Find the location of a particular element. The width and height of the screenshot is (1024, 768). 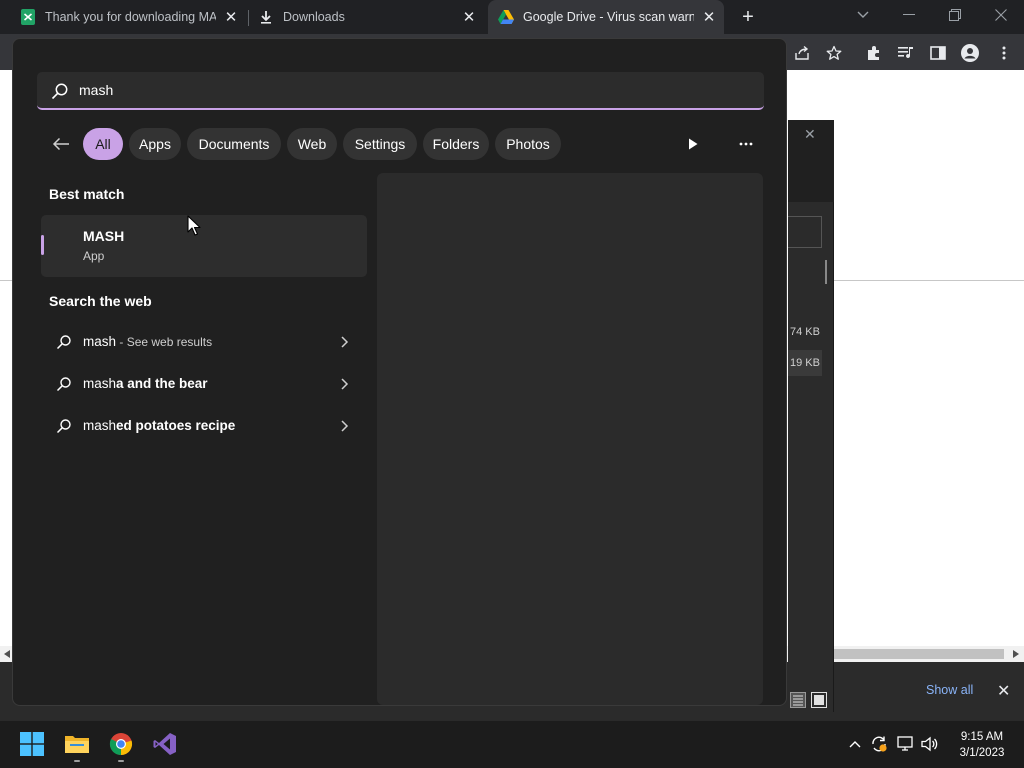

web-result-text: mashed potatoes recipe is located at coordinates (159, 425).